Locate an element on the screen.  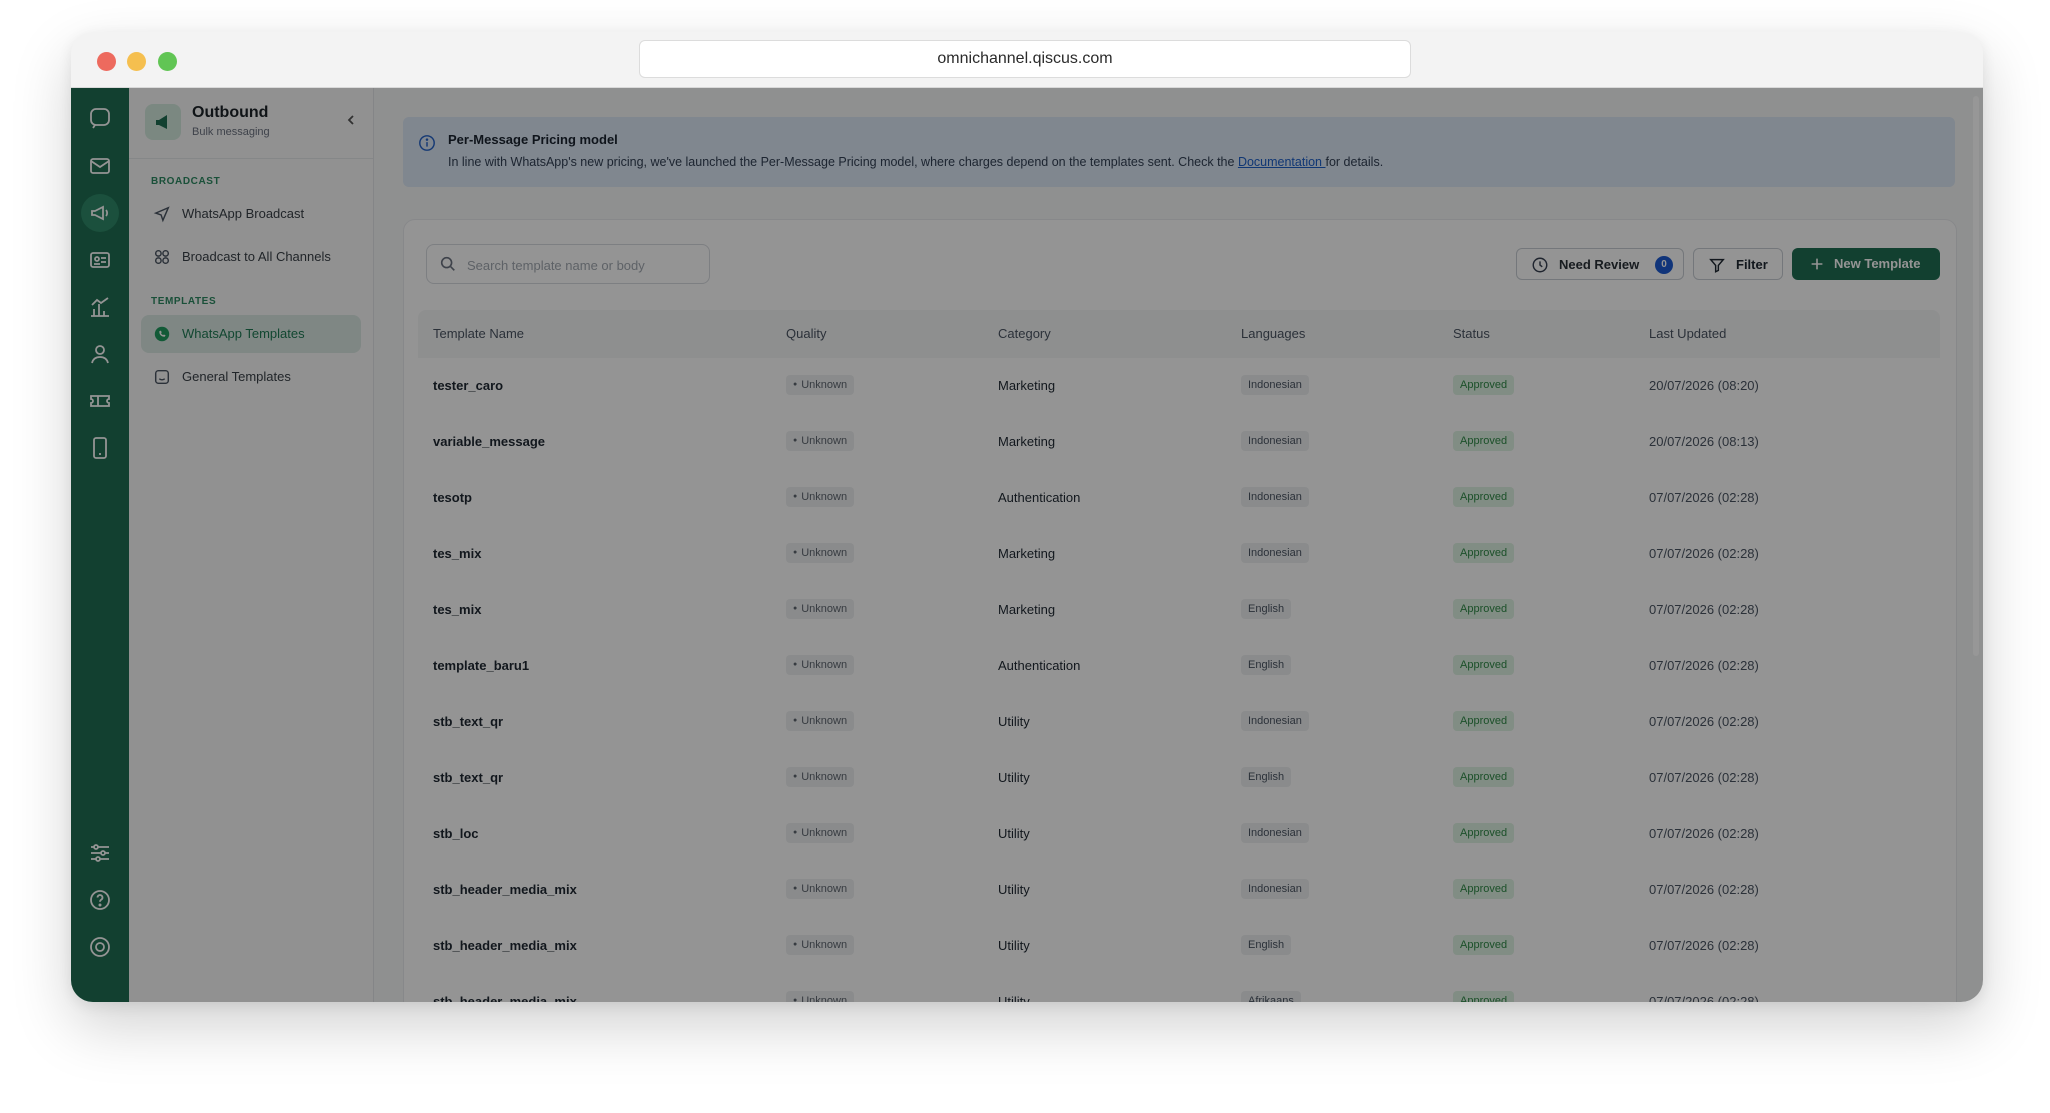
settings-sliders-icon is located at coordinates (100, 853).